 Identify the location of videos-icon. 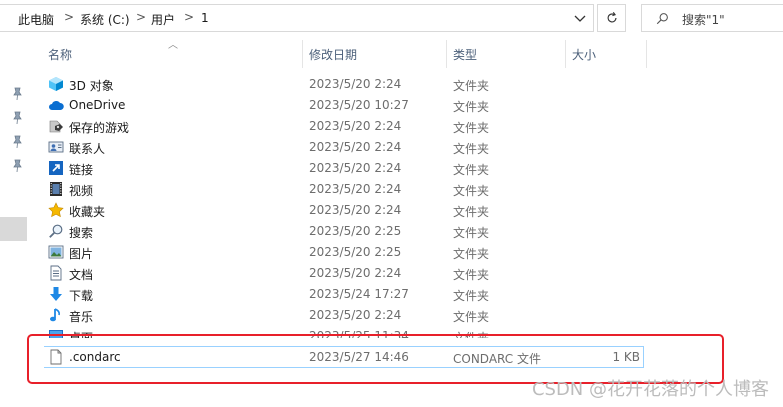
(56, 189).